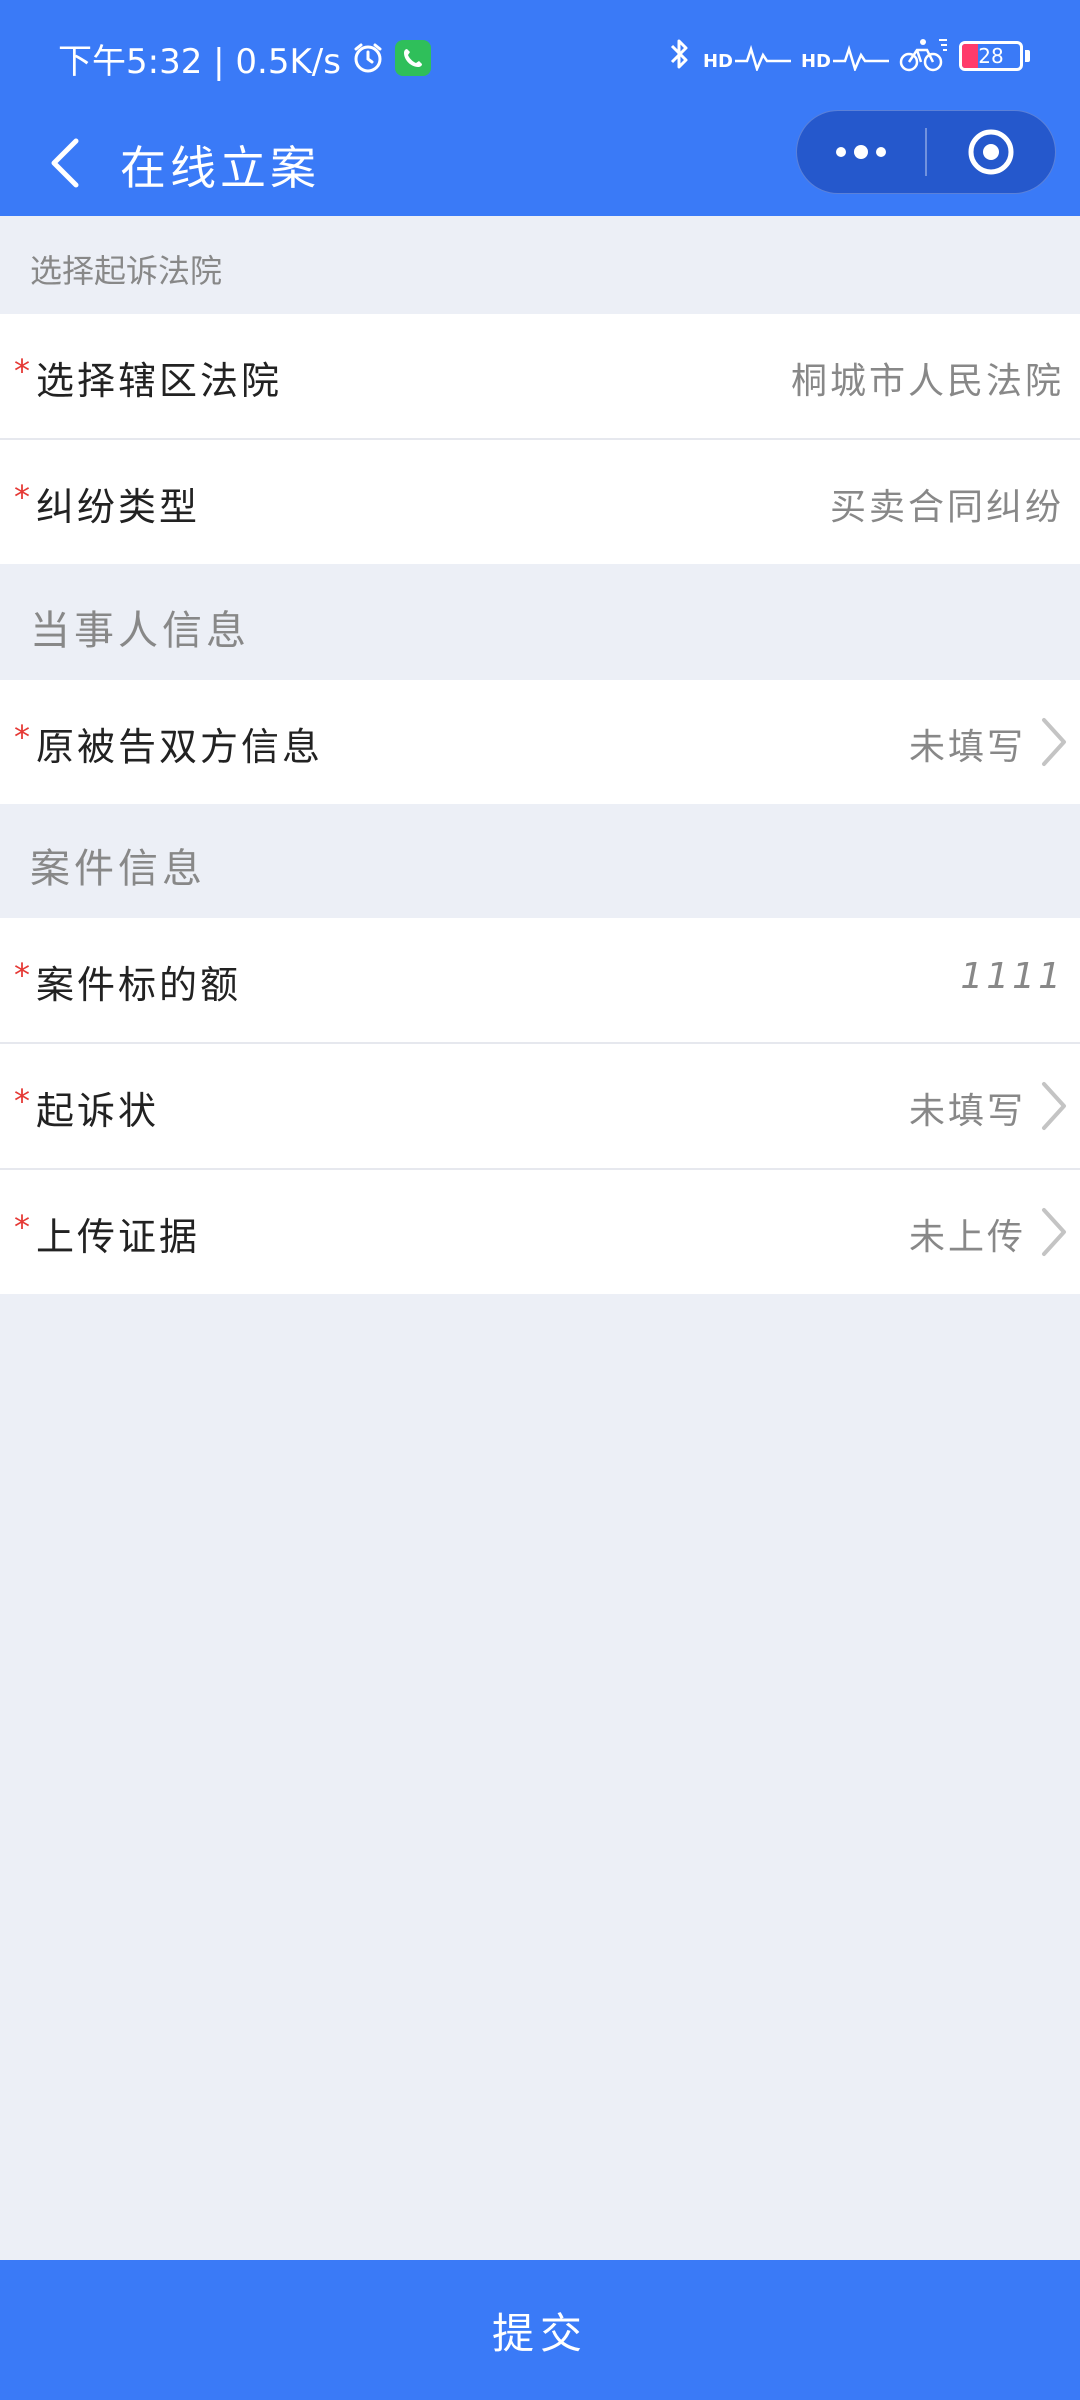 This screenshot has height=2400, width=1080. What do you see at coordinates (924, 56) in the screenshot?
I see `cycling-icon` at bounding box center [924, 56].